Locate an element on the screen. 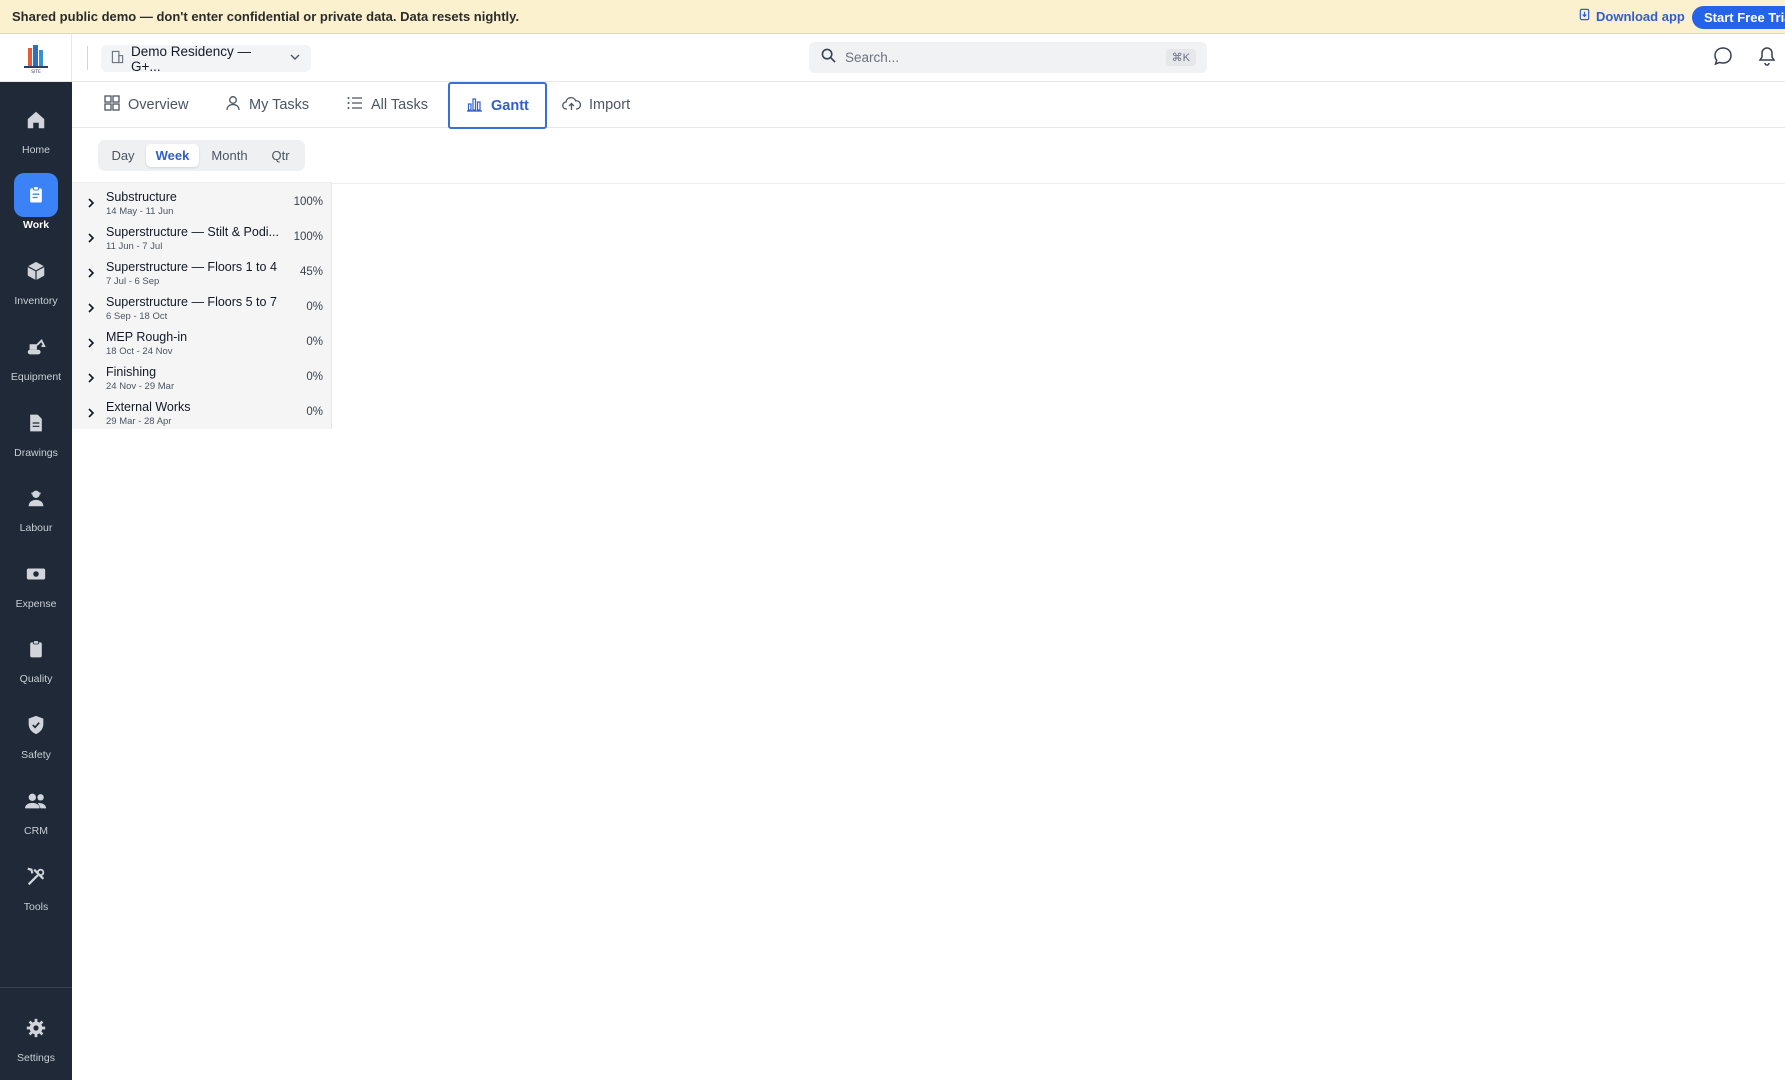 The height and width of the screenshot is (1080, 1785). tab-my-tasks: My Tasks is located at coordinates (267, 105).